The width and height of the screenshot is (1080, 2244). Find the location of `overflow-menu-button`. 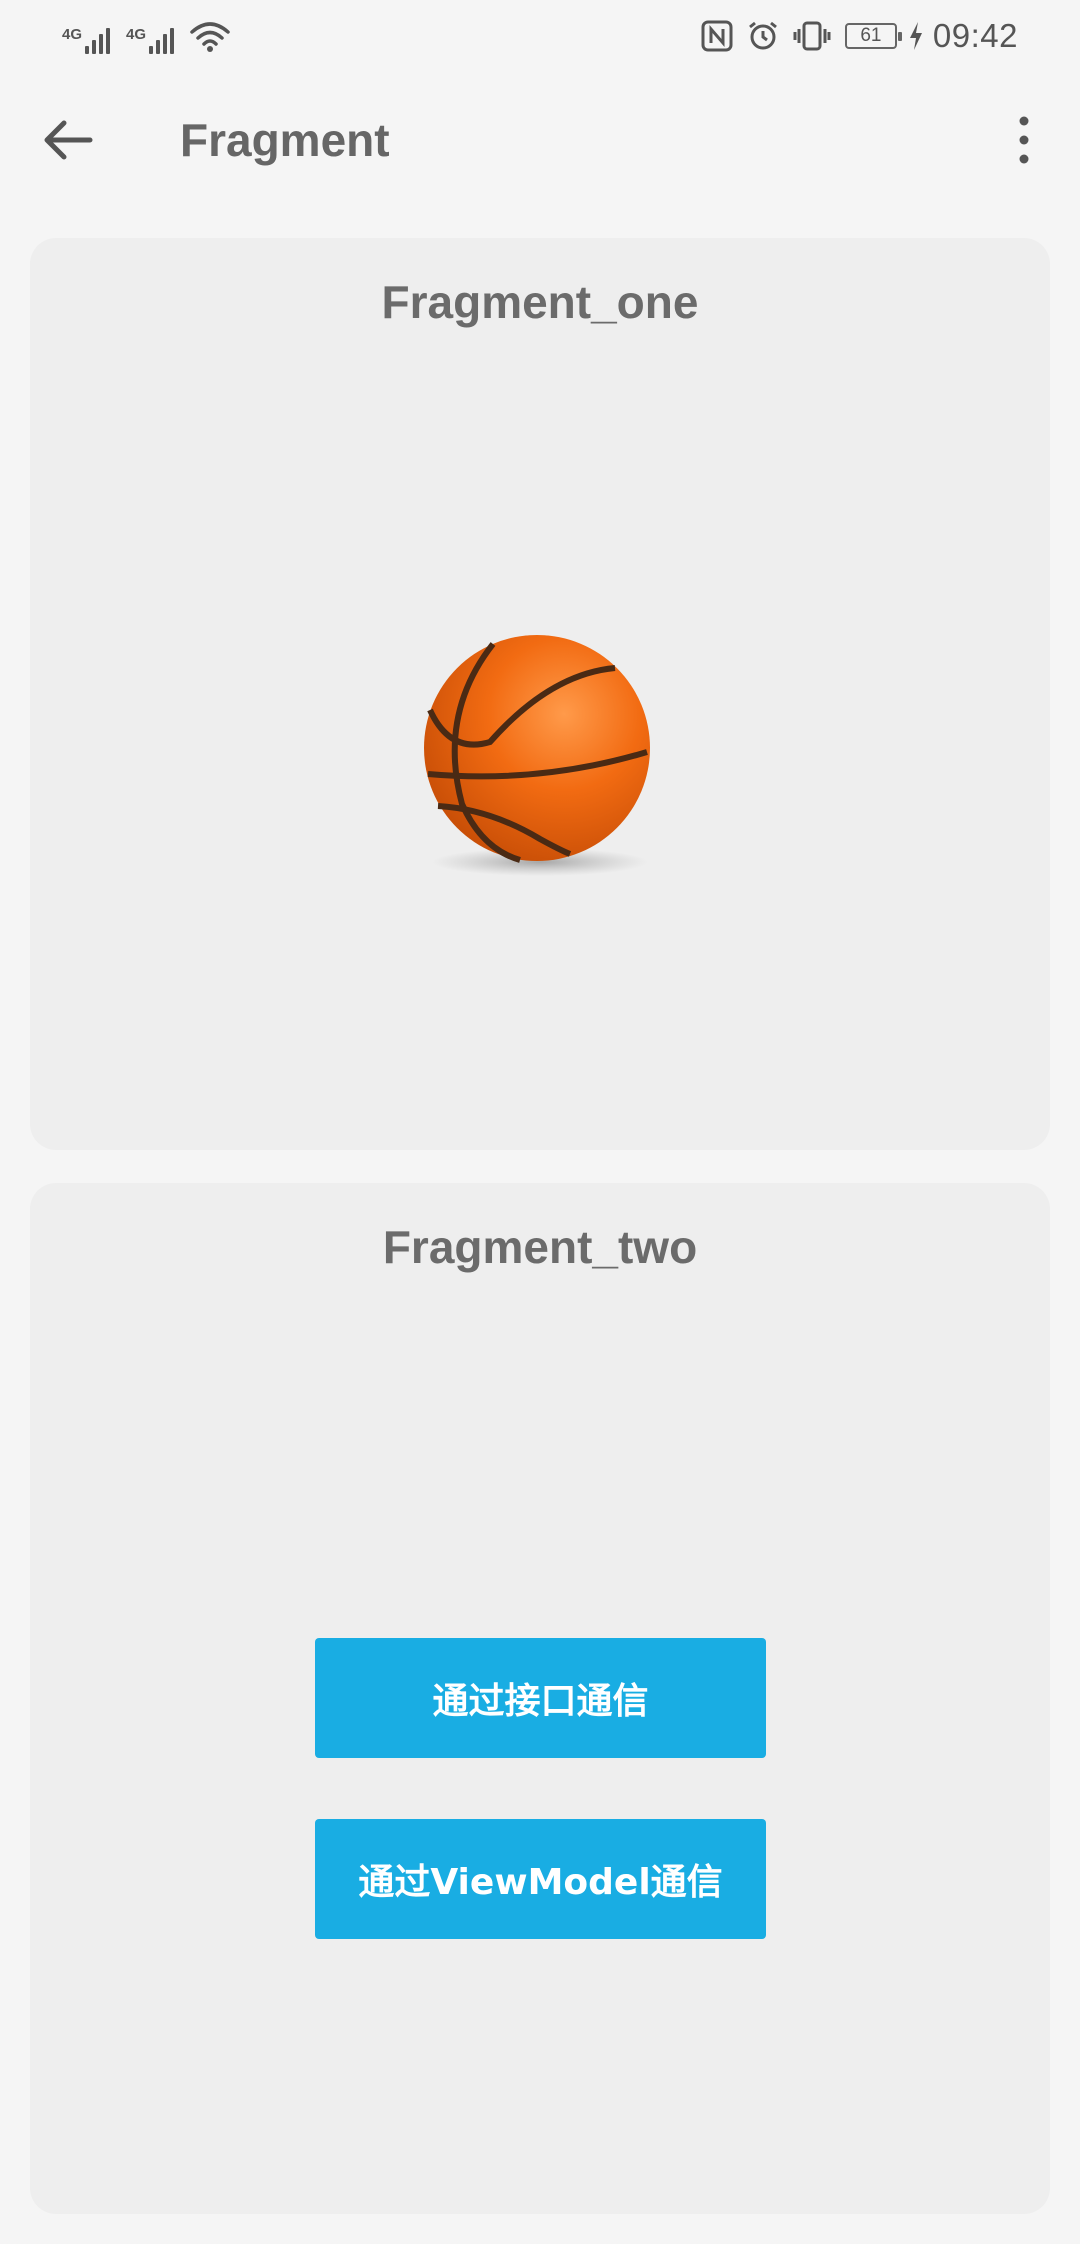

overflow-menu-button is located at coordinates (1024, 140).